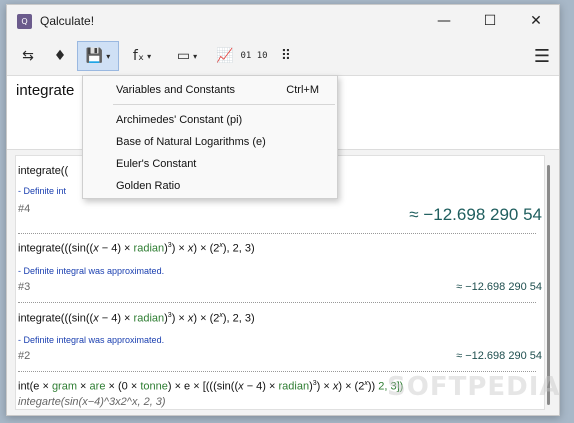  I want to click on menu-separator, so click(224, 104).